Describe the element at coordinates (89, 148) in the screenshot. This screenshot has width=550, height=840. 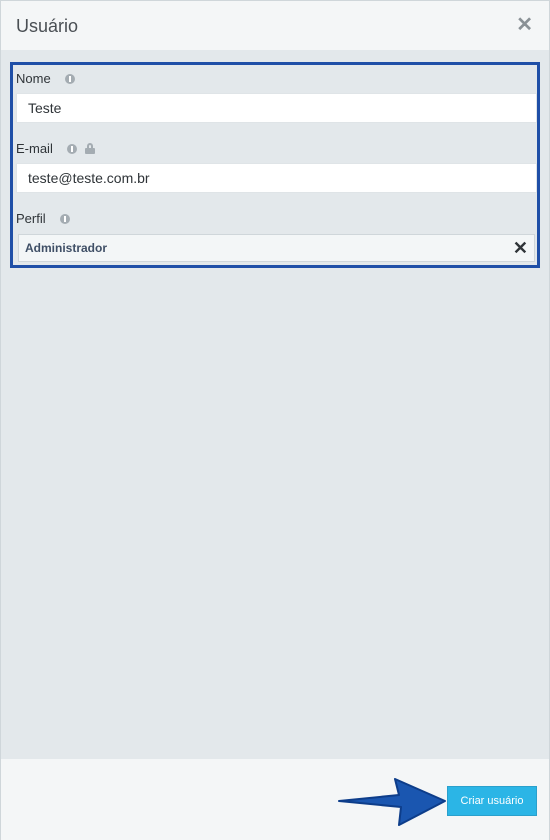
I see `lock-icon` at that location.